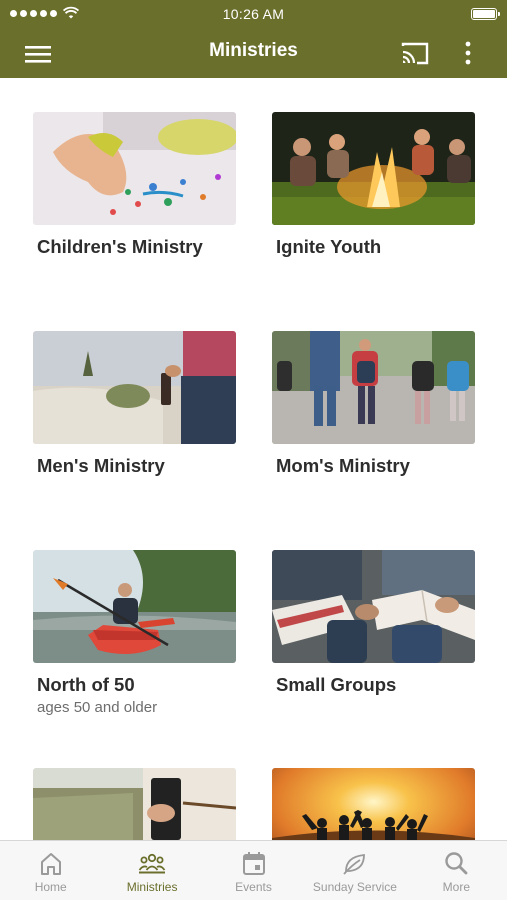 This screenshot has height=900, width=507. I want to click on ministry-card-small-groups: Small Groups, so click(373, 623).